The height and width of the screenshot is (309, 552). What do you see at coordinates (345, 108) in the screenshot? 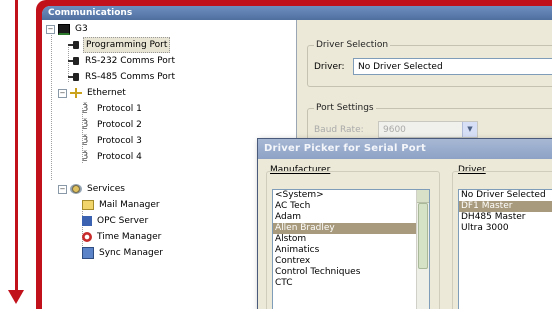
I see `group-title: Port Settings` at bounding box center [345, 108].